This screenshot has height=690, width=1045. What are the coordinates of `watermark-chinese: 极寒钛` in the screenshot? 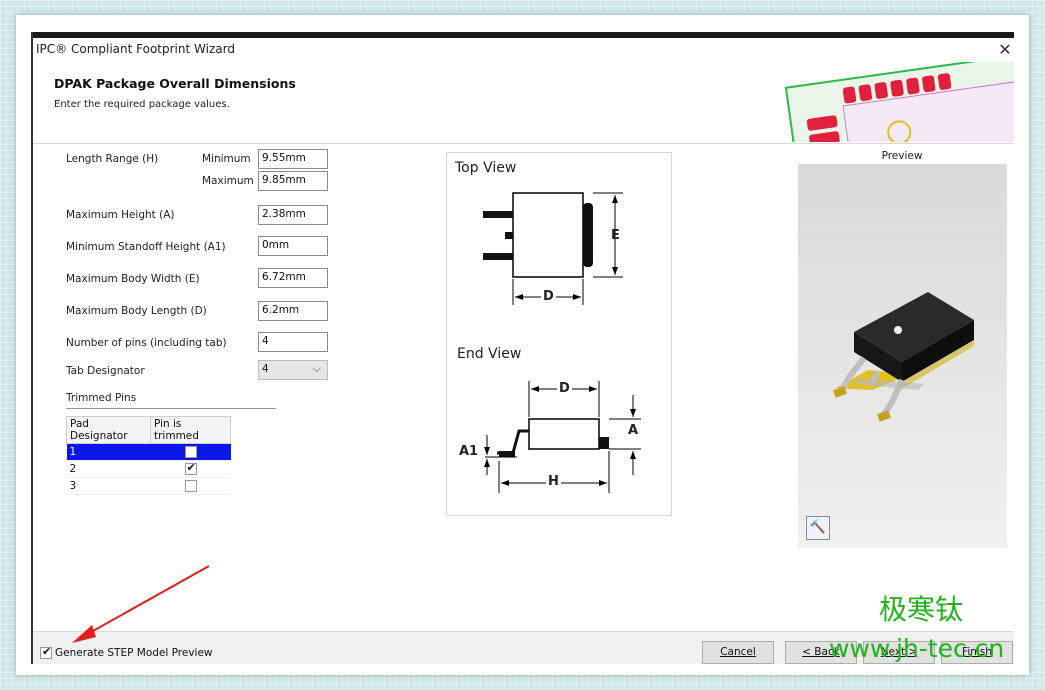 It's located at (921, 609).